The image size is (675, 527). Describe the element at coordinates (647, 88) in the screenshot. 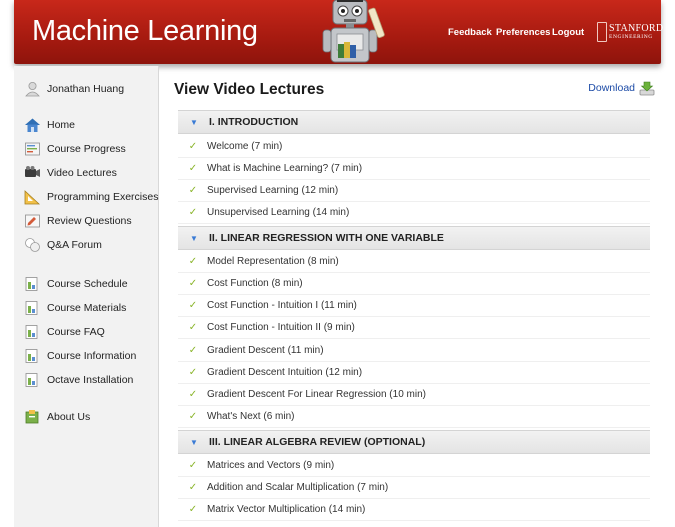

I see `download-icon` at that location.